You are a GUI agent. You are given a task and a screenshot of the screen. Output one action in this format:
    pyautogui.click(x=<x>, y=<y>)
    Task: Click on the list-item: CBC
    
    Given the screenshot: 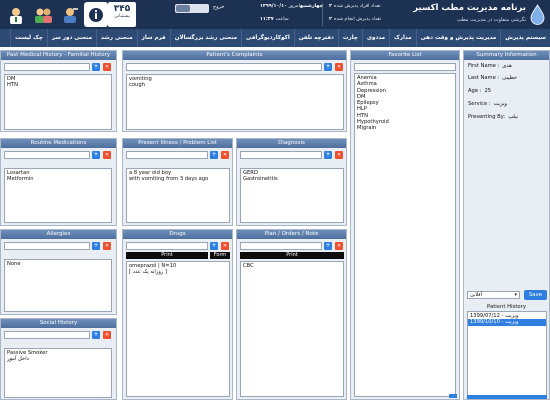 What is the action you would take?
    pyautogui.click(x=292, y=266)
    